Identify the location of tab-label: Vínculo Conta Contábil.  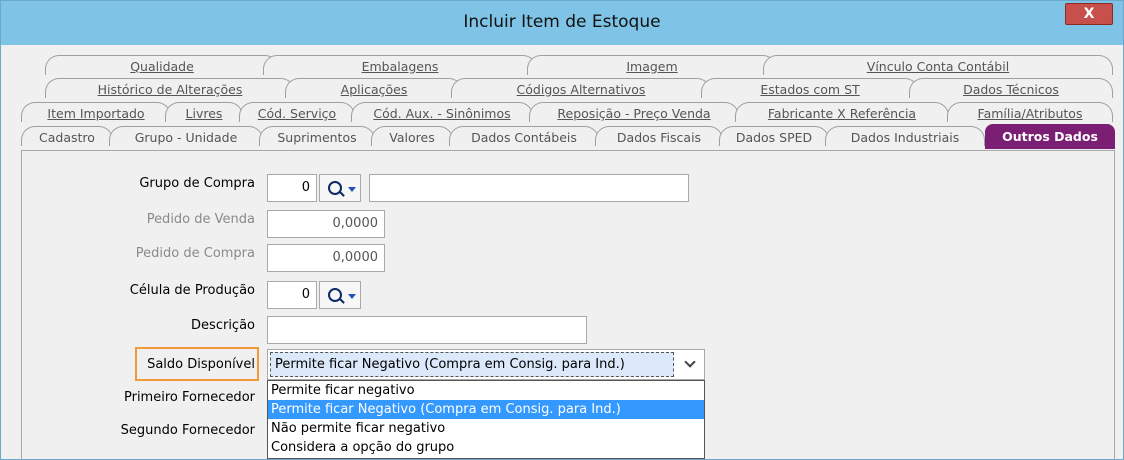
(938, 66).